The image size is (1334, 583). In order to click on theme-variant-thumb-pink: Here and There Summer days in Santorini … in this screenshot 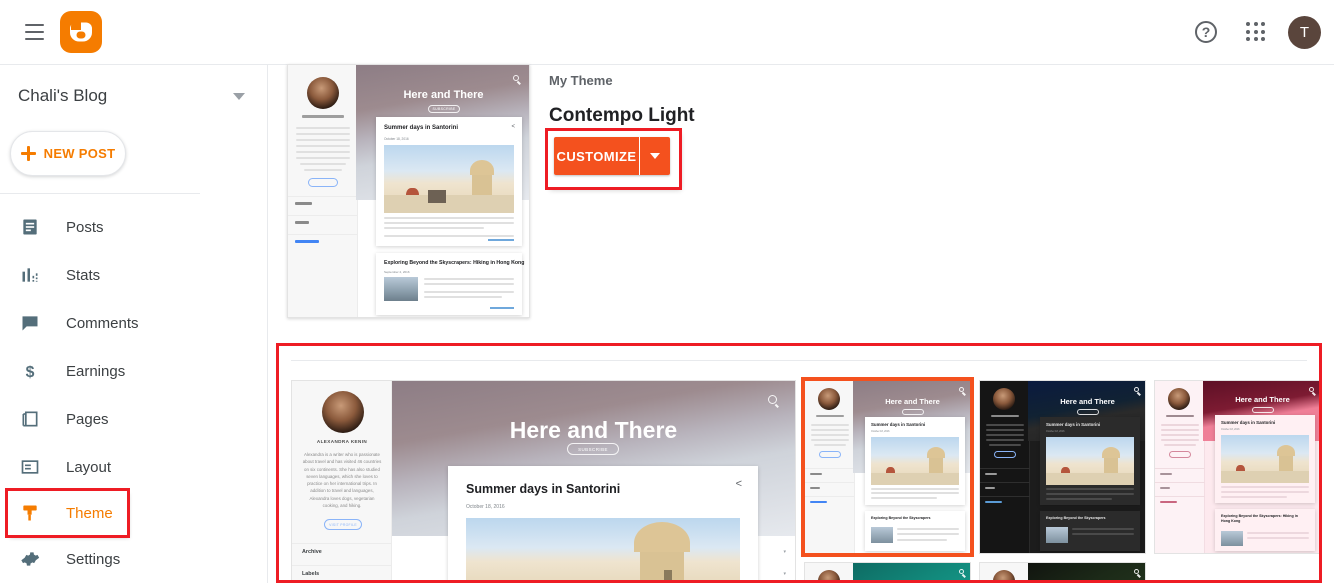, I will do `click(1236, 467)`.